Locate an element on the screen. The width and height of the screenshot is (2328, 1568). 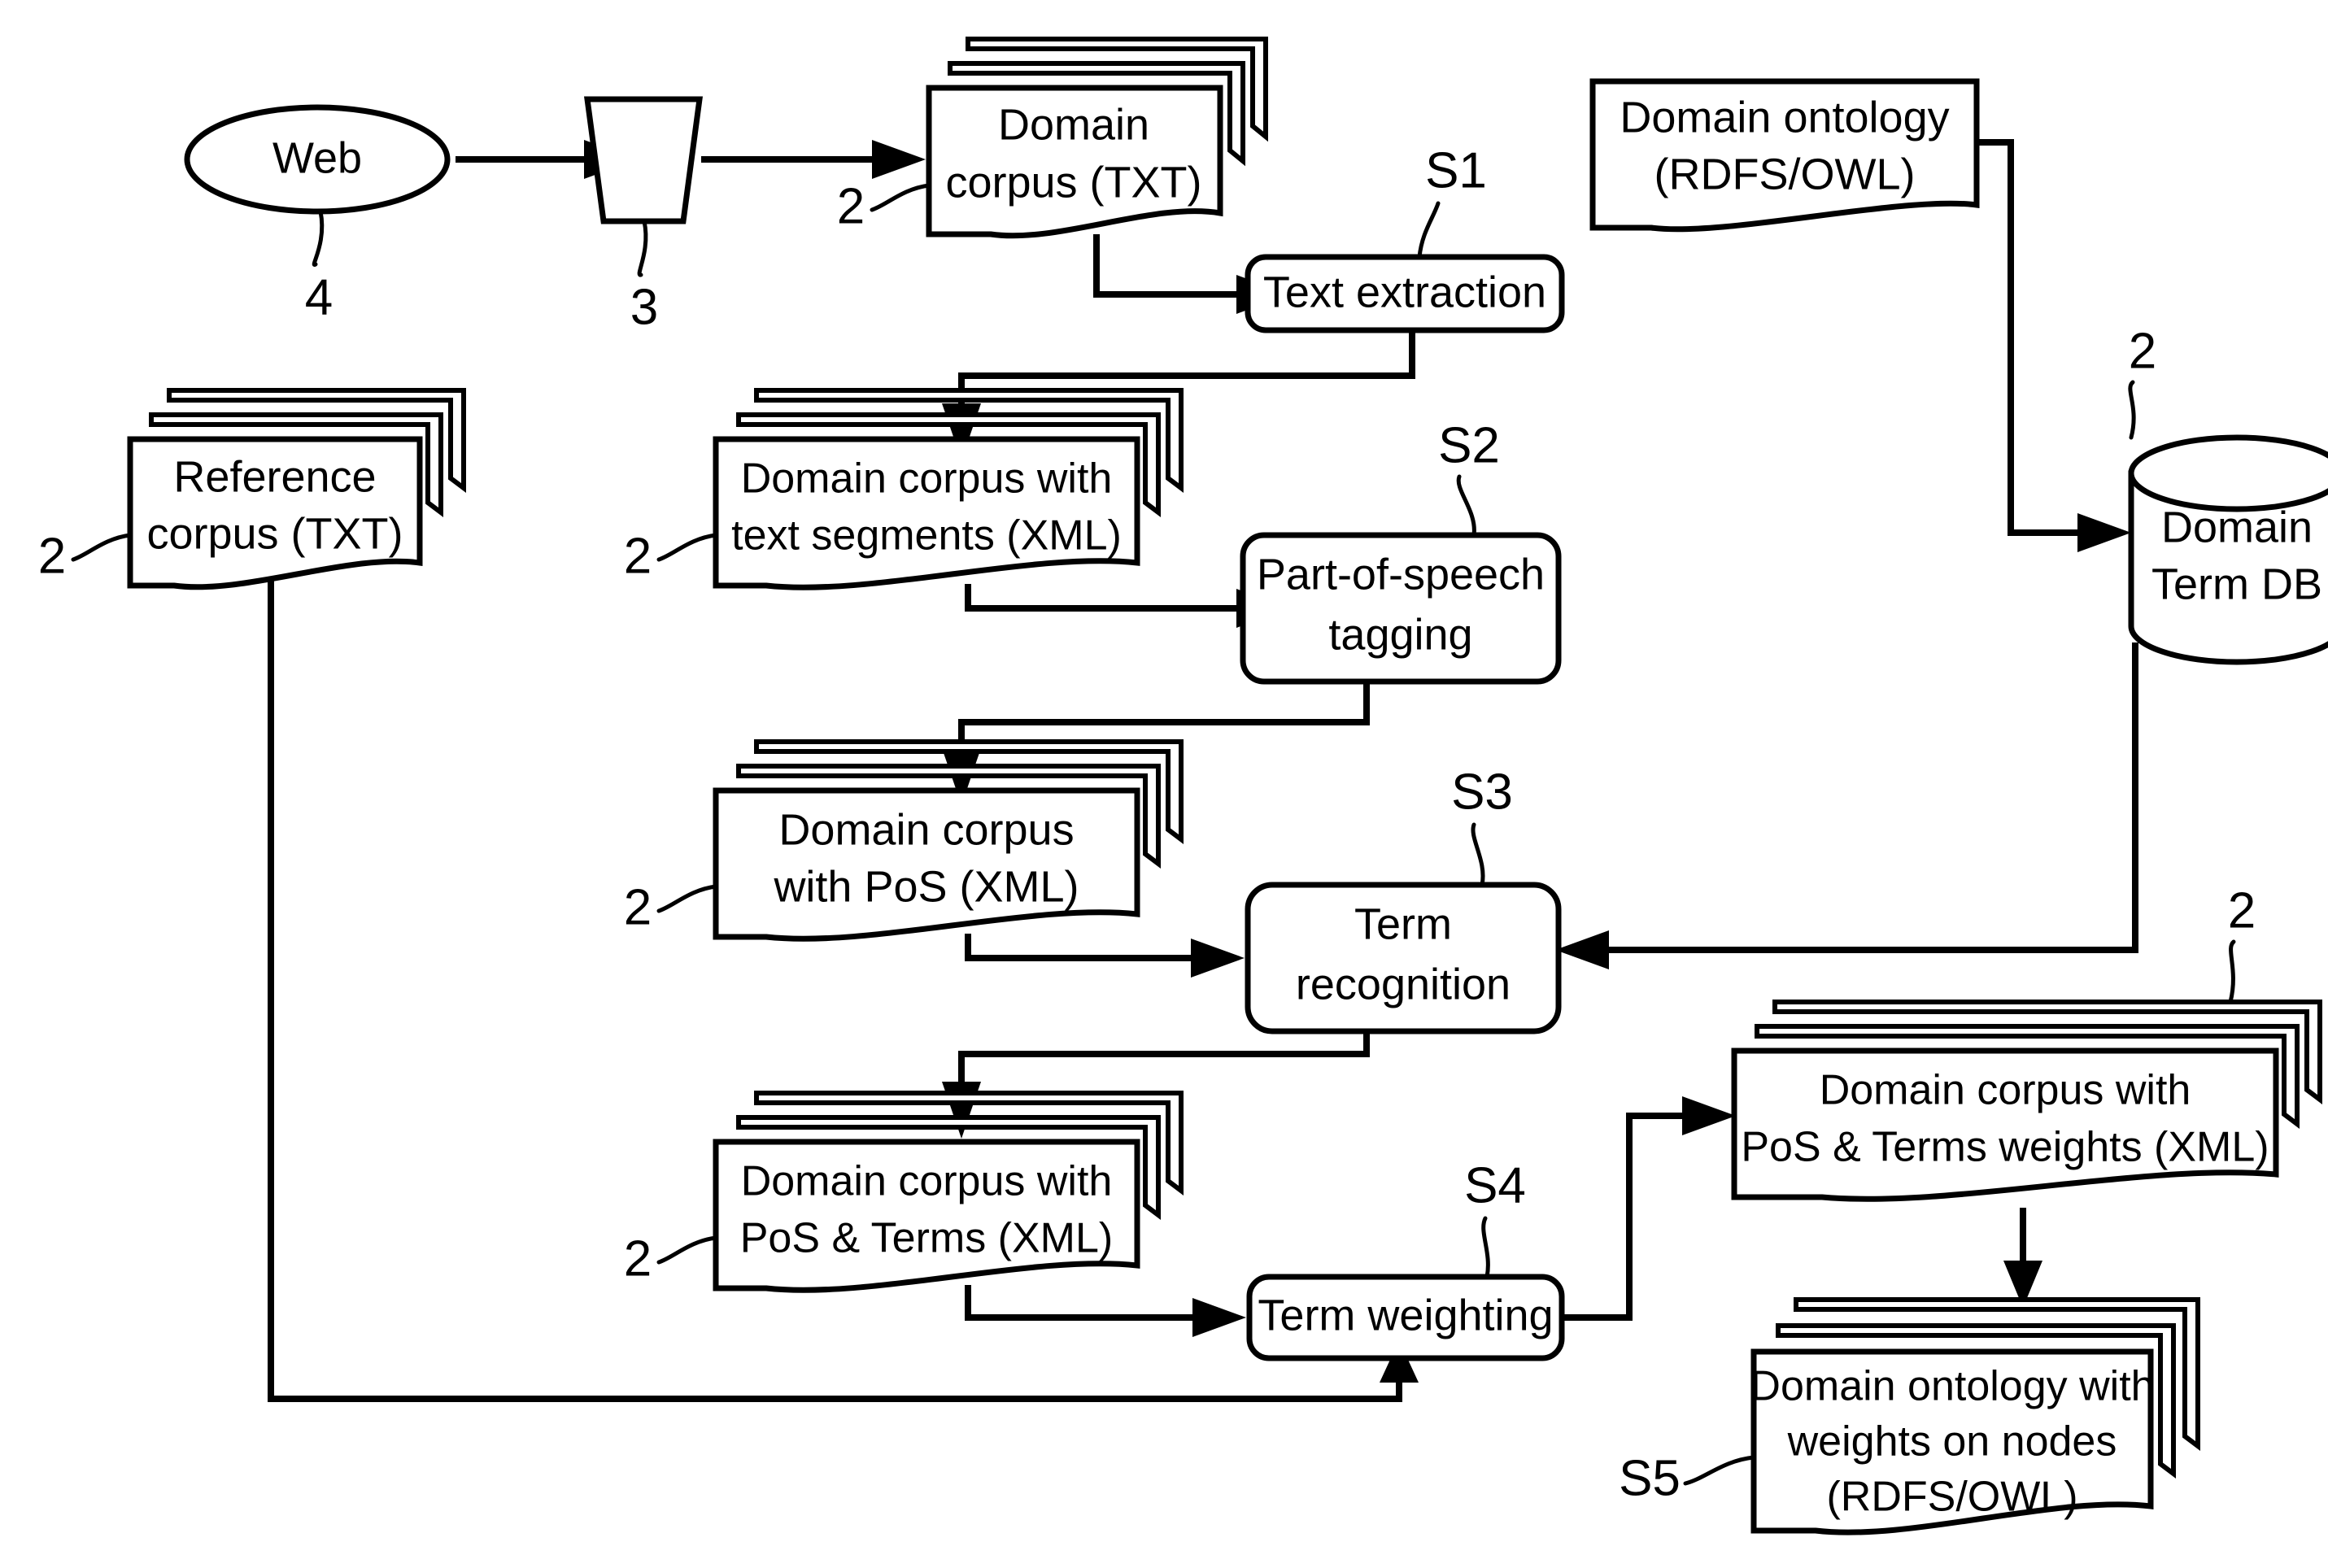
reference-numeral-2-term-db-text: 2 is located at coordinates (2142, 351).